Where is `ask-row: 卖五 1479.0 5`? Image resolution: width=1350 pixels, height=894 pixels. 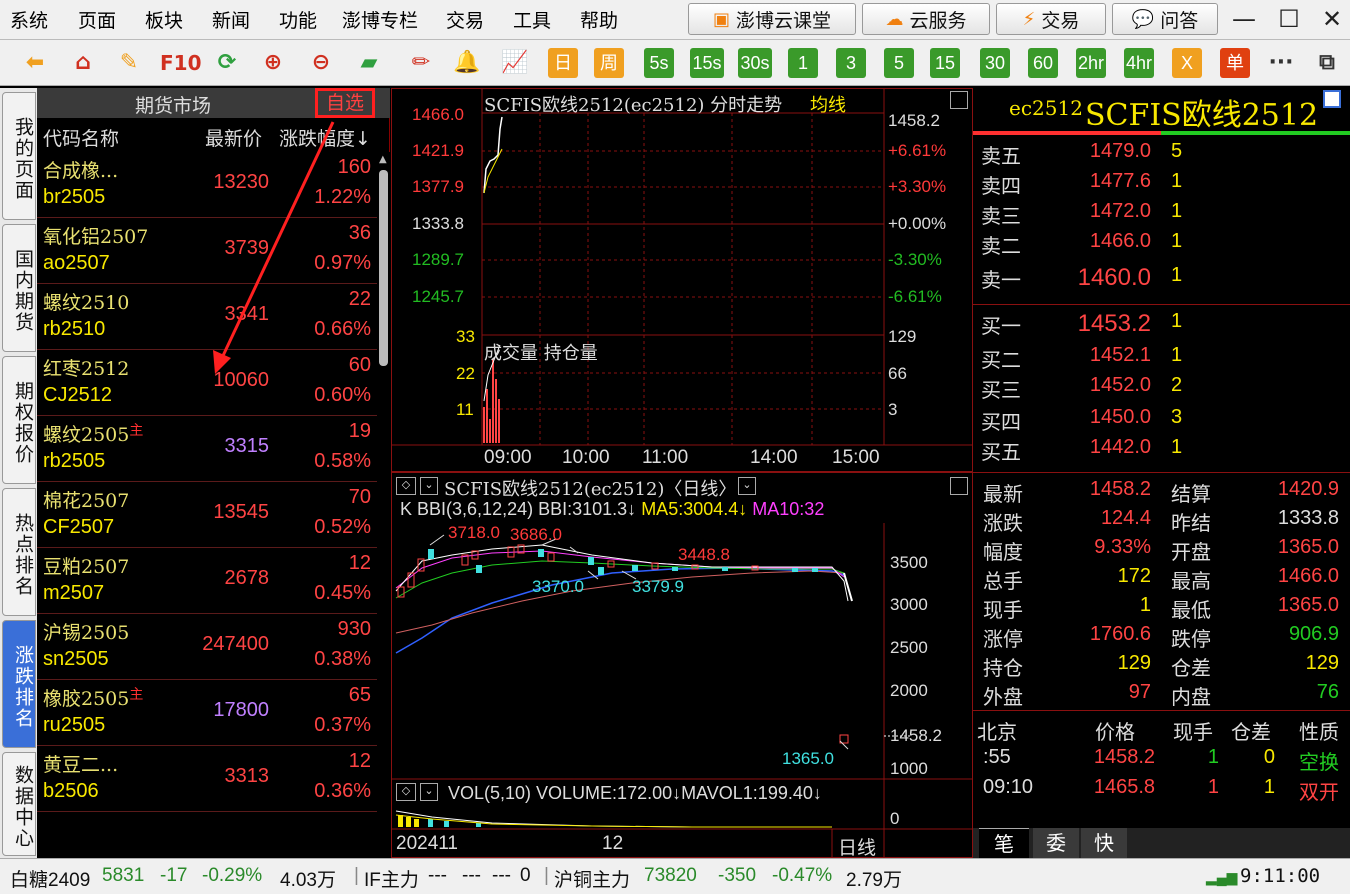 ask-row: 卖五 1479.0 5 is located at coordinates (1161, 155).